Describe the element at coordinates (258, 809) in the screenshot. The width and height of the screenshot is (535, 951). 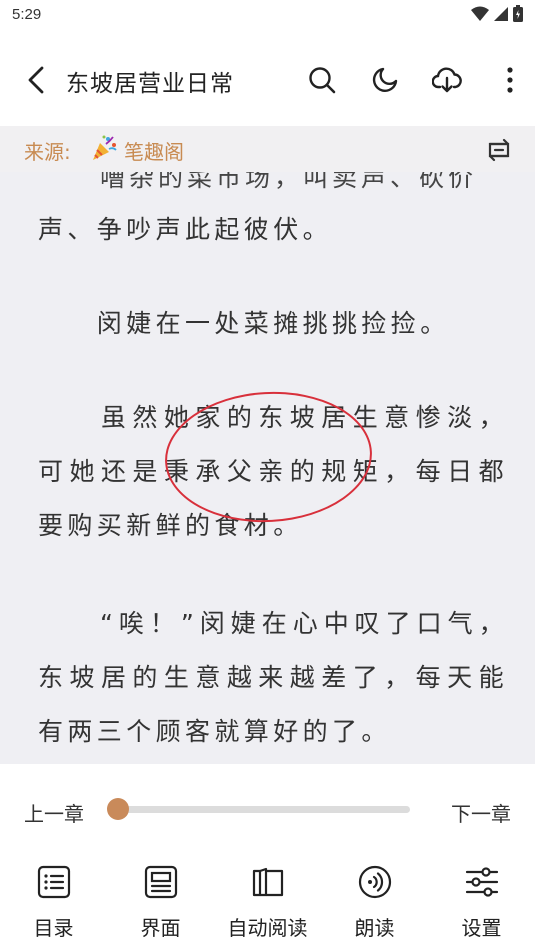
I see `progress-slider` at that location.